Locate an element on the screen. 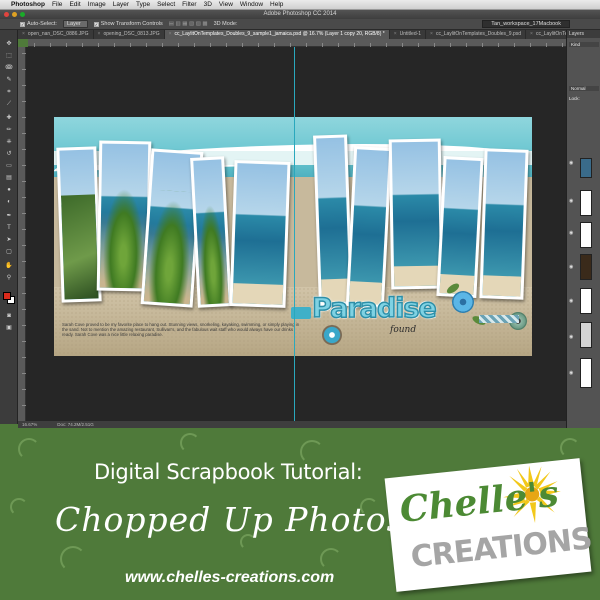  auto-select-checkbox: ✓ Auto-Select: is located at coordinates (38, 24).